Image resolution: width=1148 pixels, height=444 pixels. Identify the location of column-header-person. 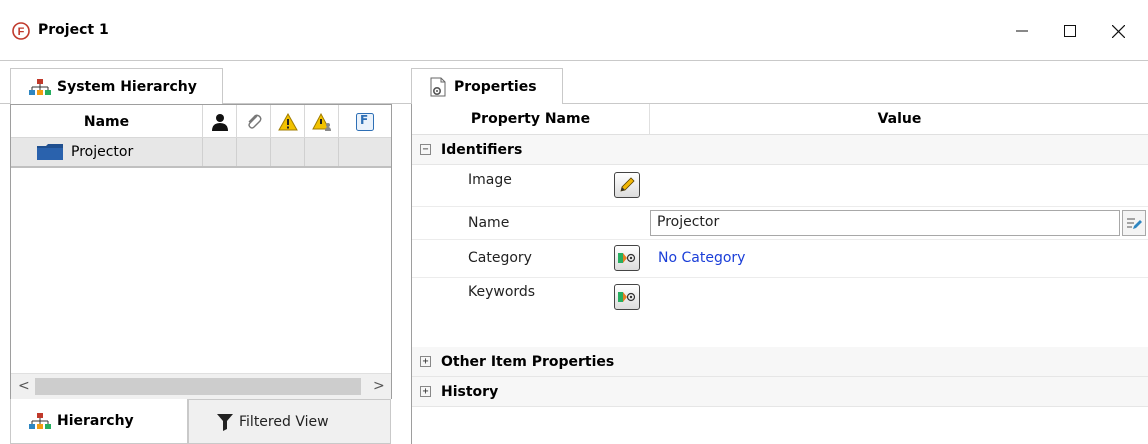
(220, 121).